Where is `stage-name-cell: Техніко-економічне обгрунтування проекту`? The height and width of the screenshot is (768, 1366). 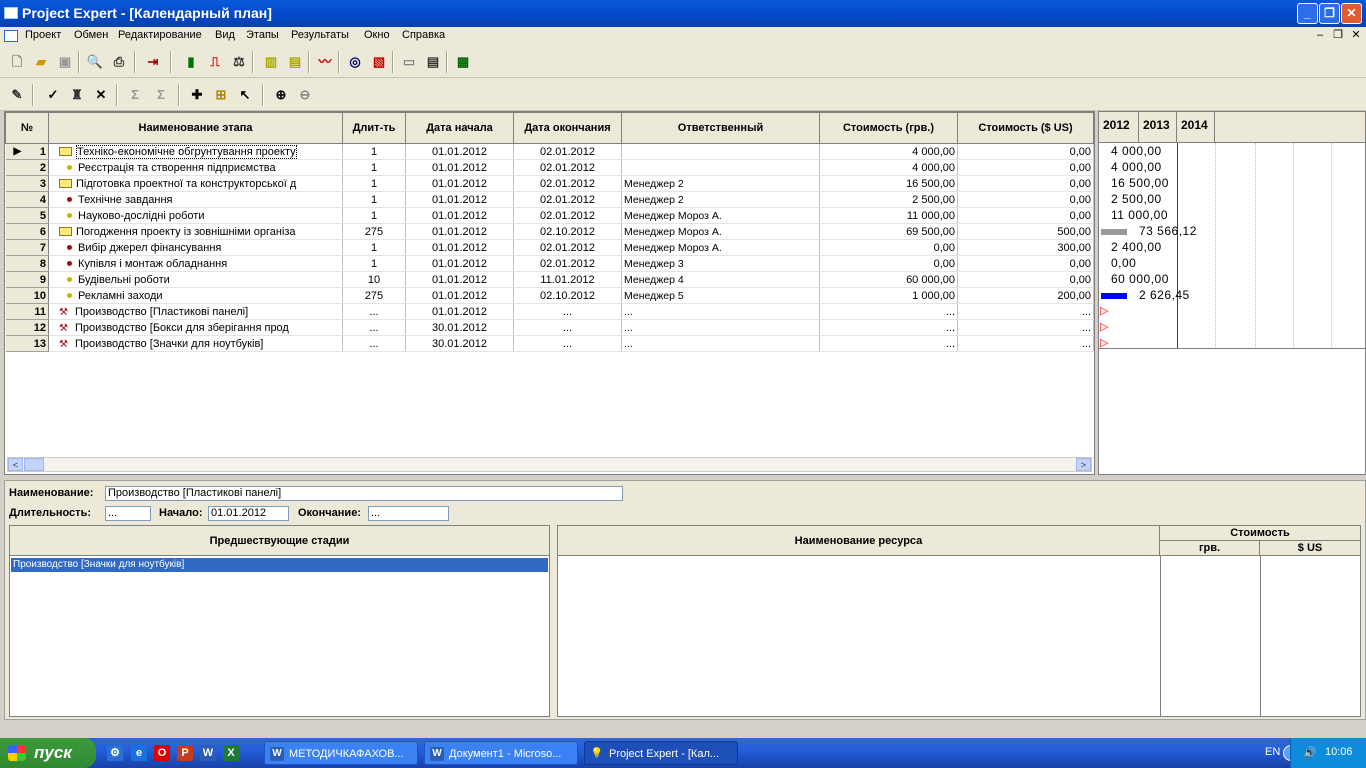
stage-name-cell: Техніко-економічне обгрунтування проекту is located at coordinates (195, 151).